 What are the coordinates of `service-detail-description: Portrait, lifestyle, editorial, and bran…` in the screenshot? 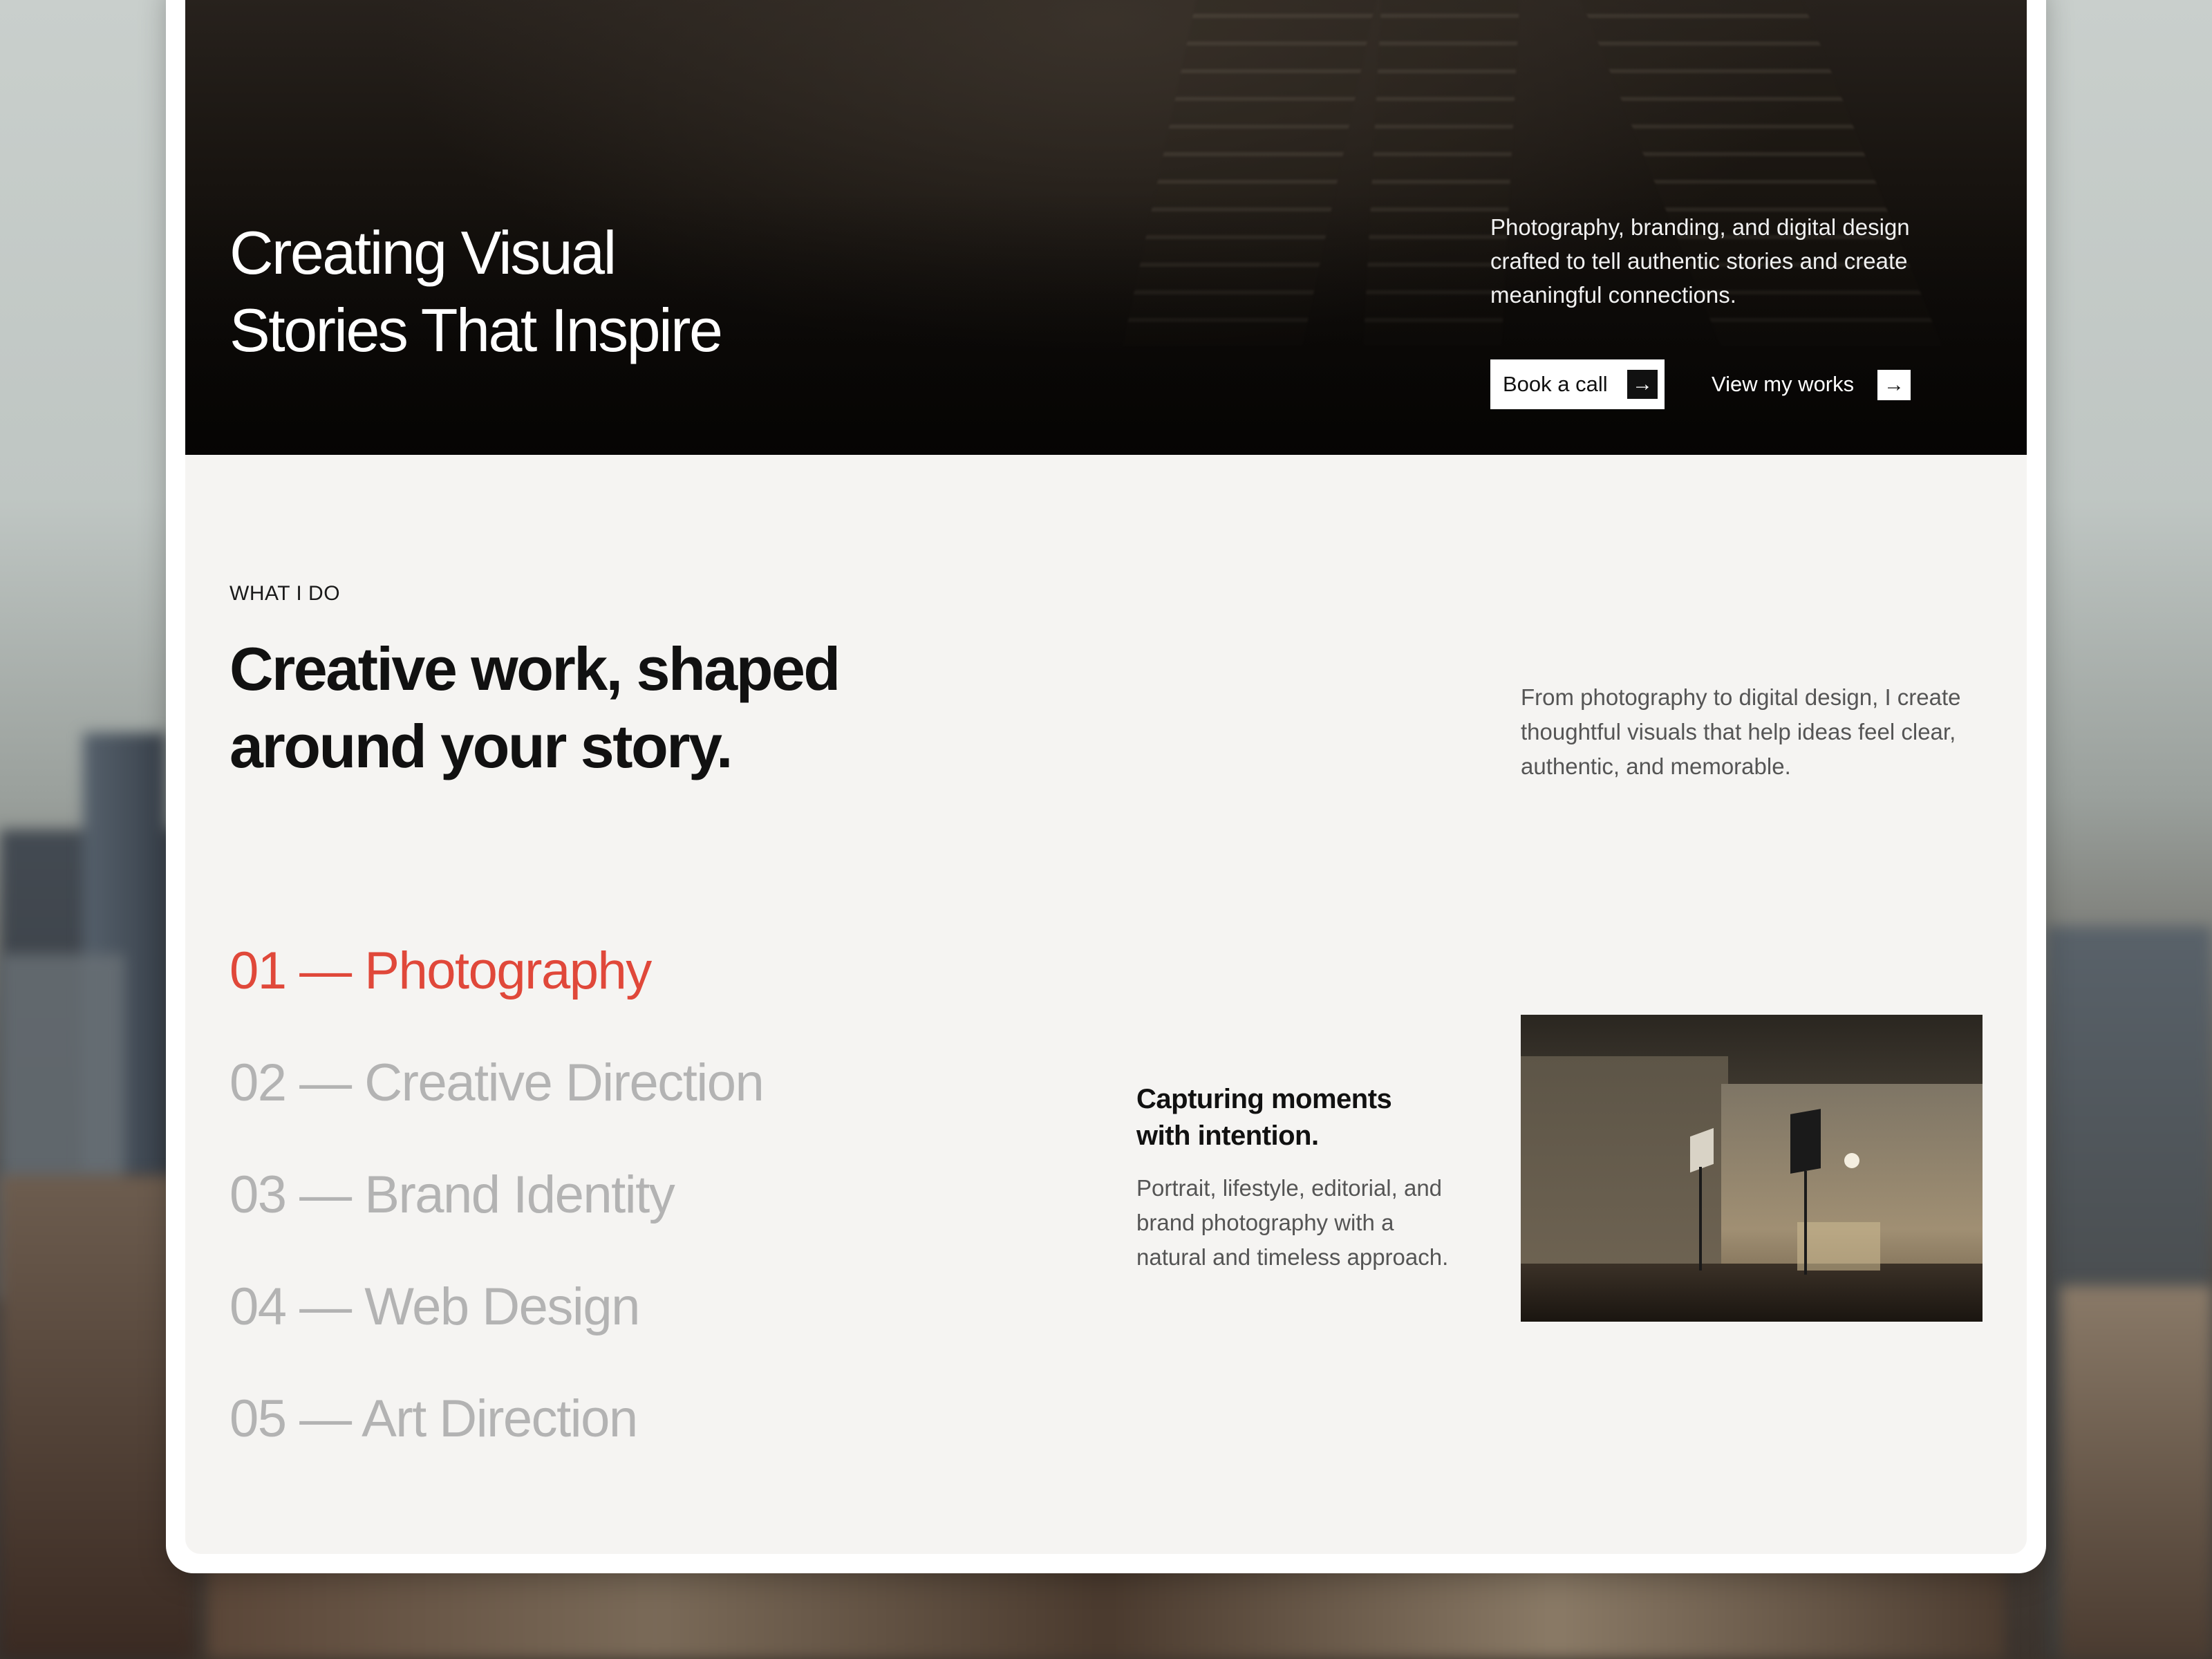 It's located at (1292, 1222).